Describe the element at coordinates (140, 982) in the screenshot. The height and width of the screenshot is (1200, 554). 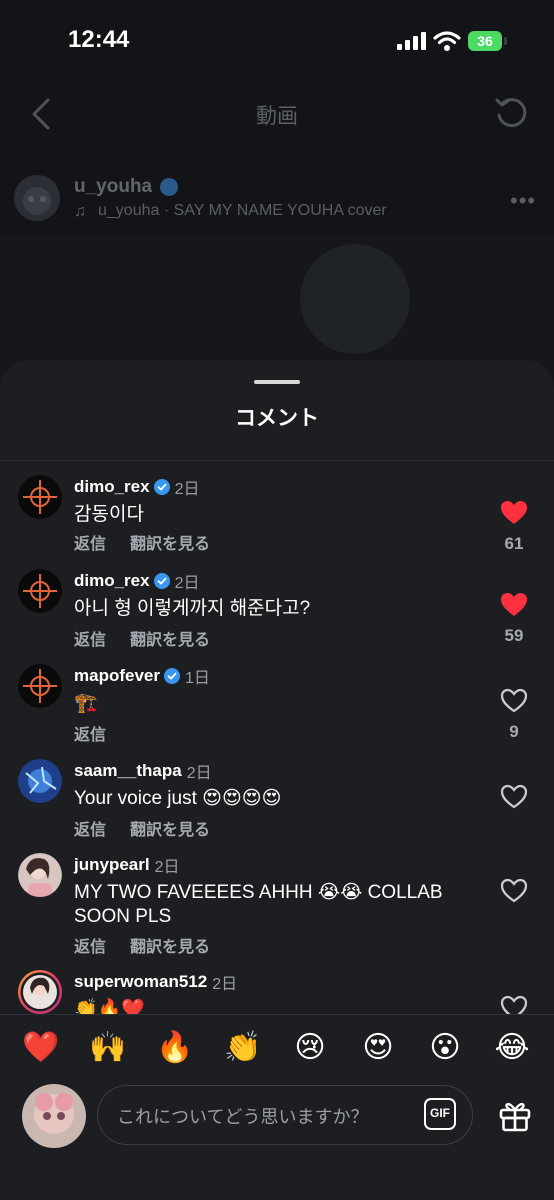
I see `comment-username: superwoman512` at that location.